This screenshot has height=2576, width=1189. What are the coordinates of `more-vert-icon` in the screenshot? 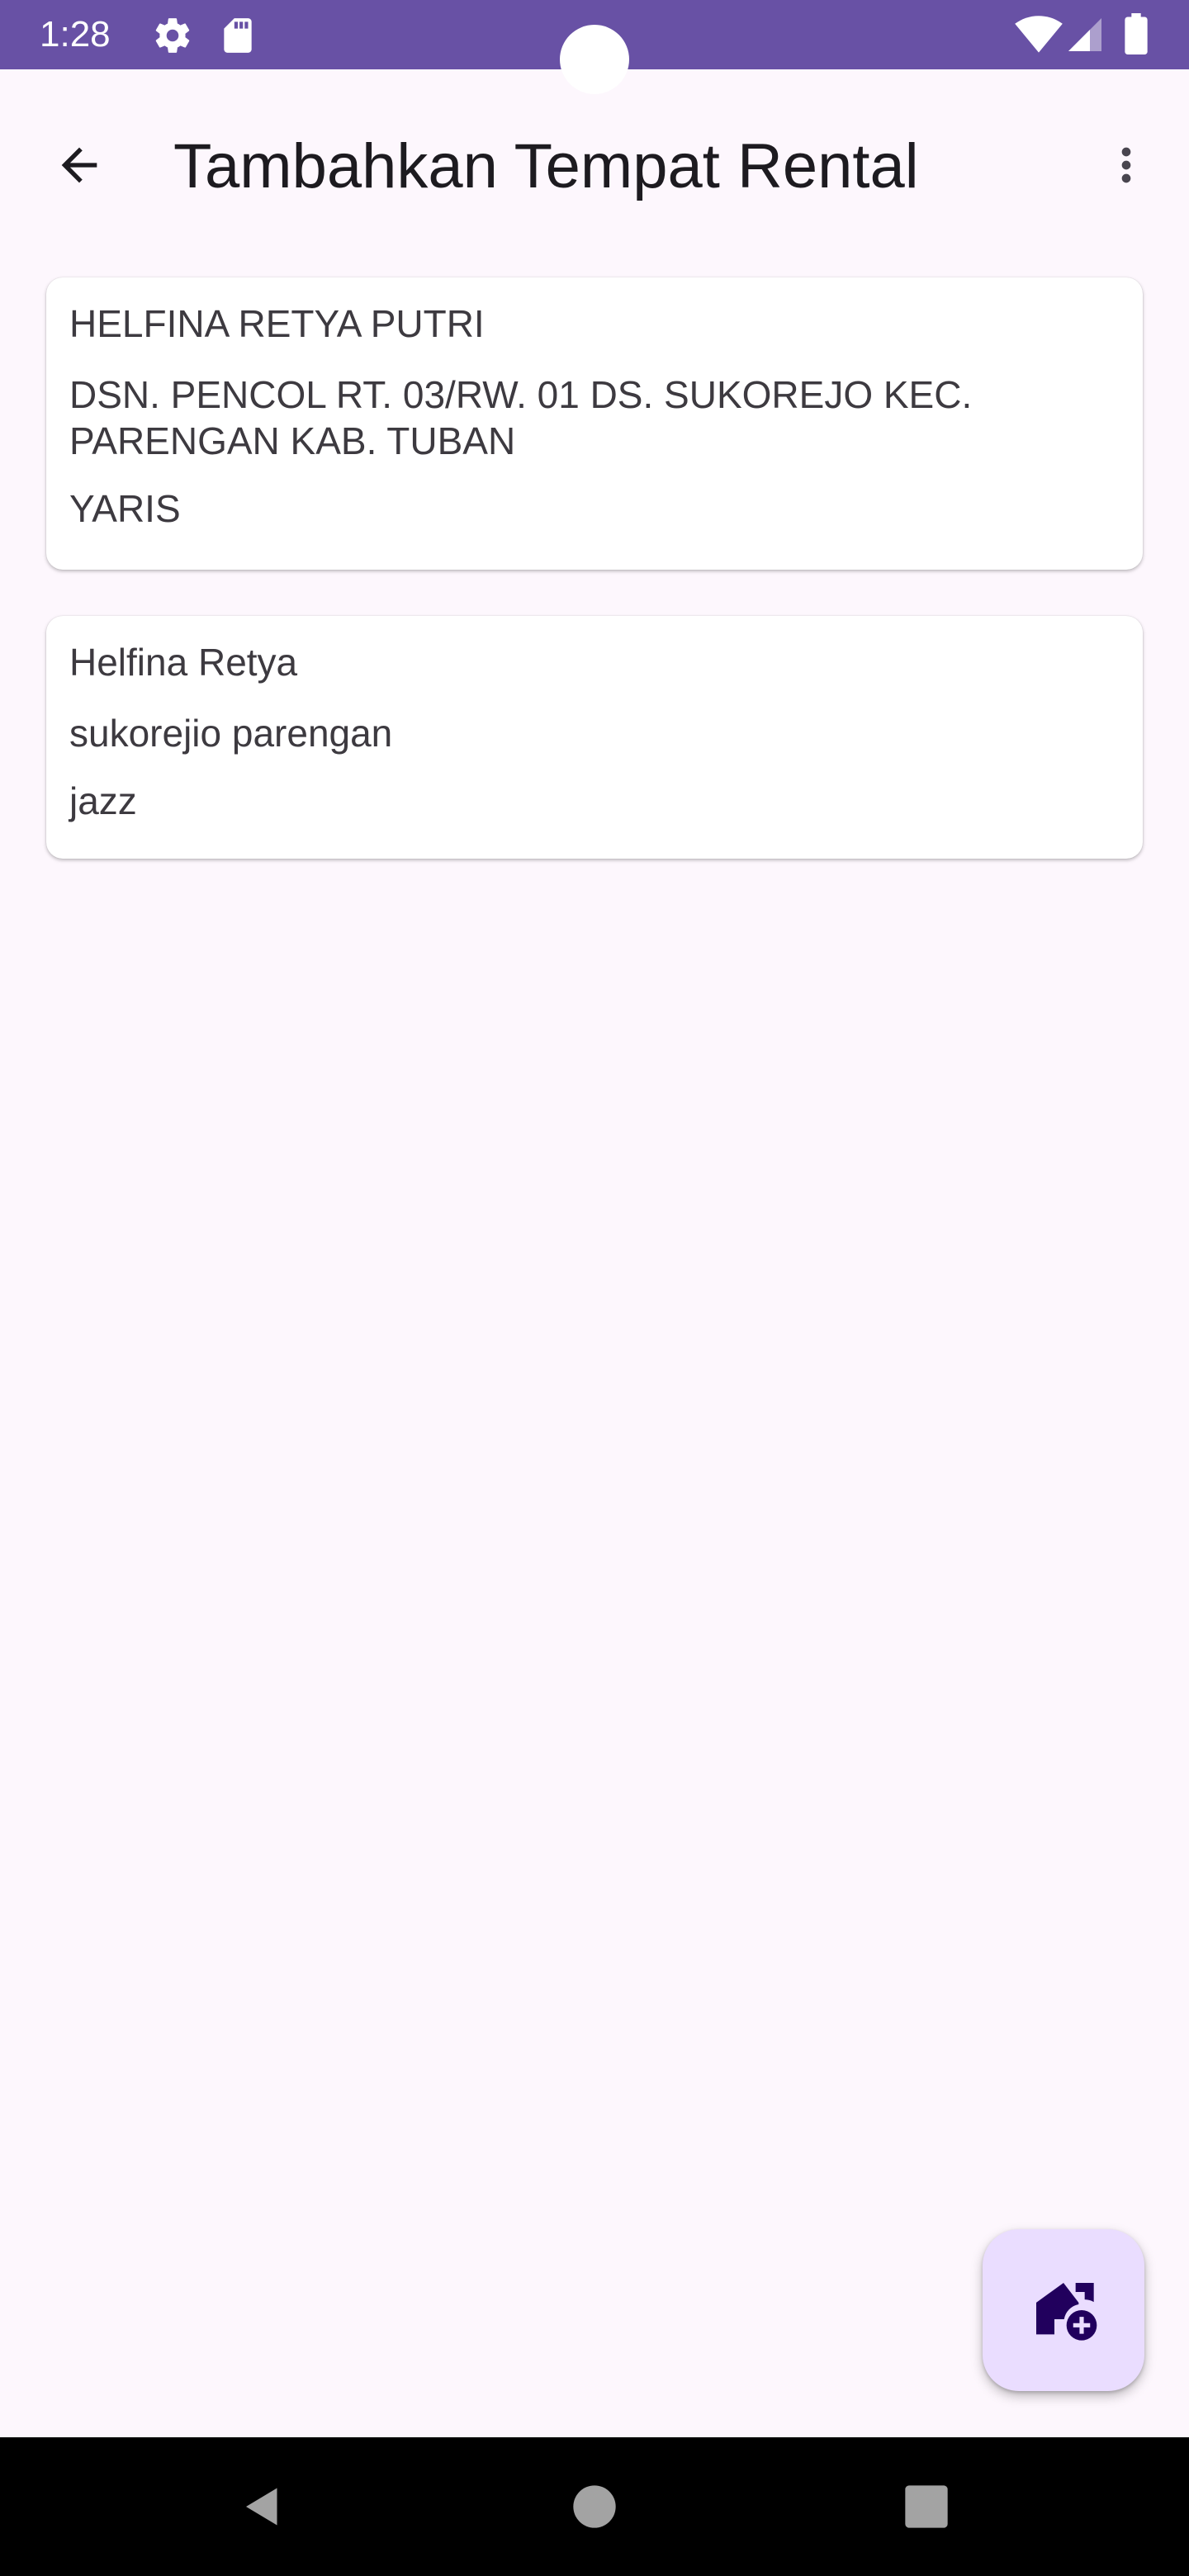 It's located at (1126, 165).